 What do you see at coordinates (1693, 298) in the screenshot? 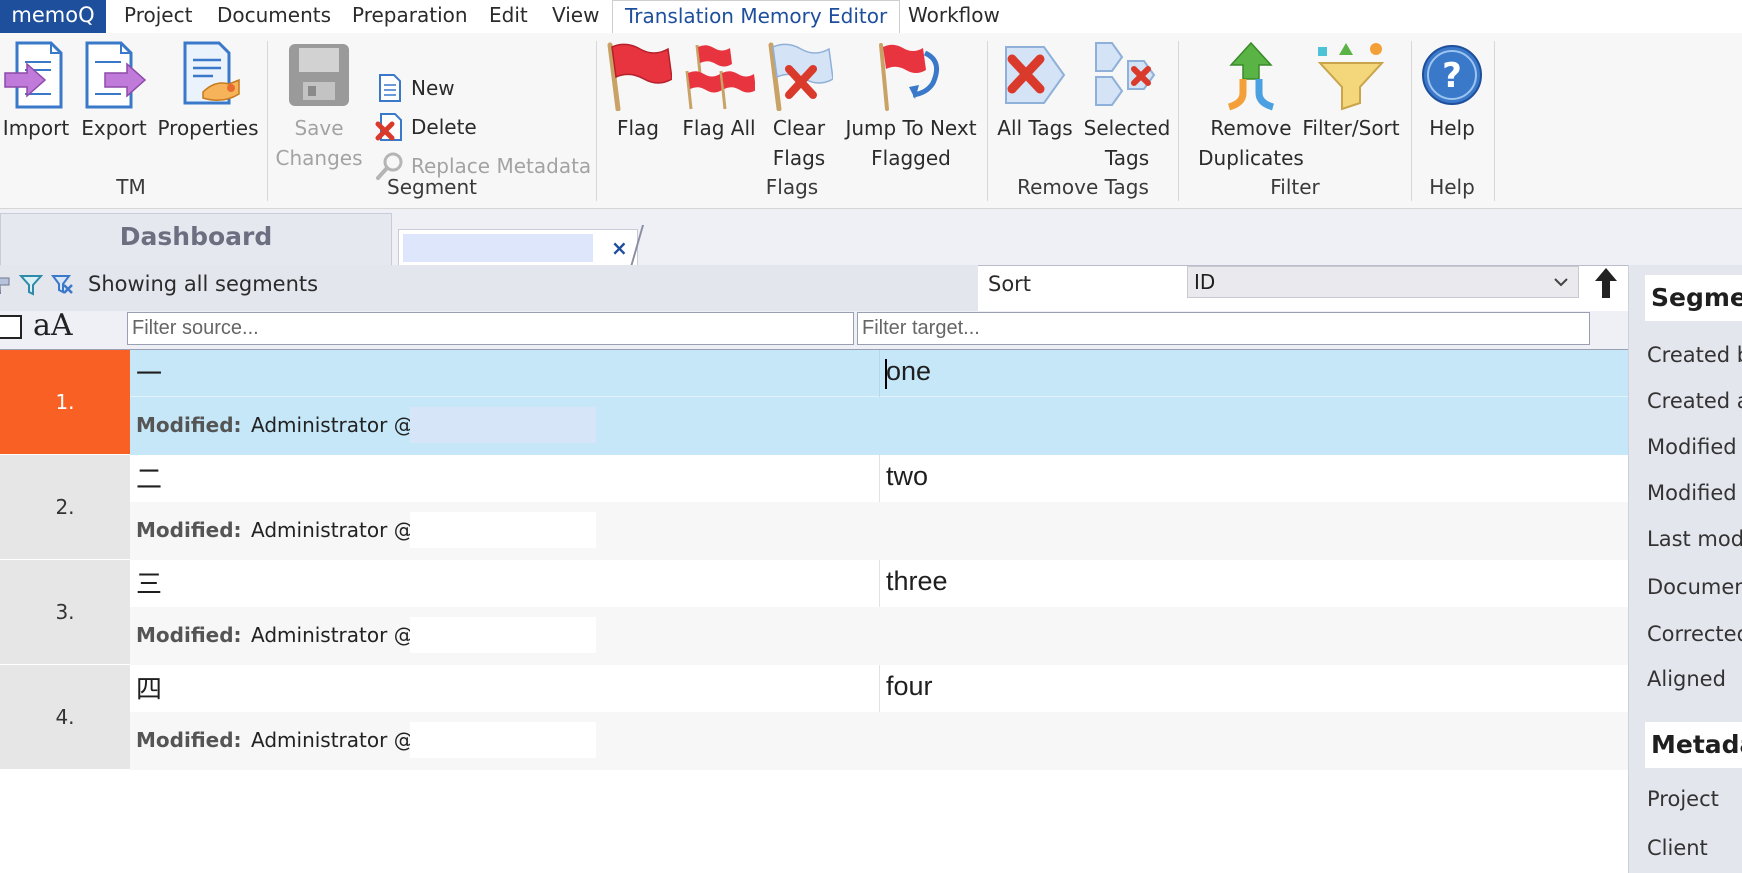
I see `segment-section-header: Segment` at bounding box center [1693, 298].